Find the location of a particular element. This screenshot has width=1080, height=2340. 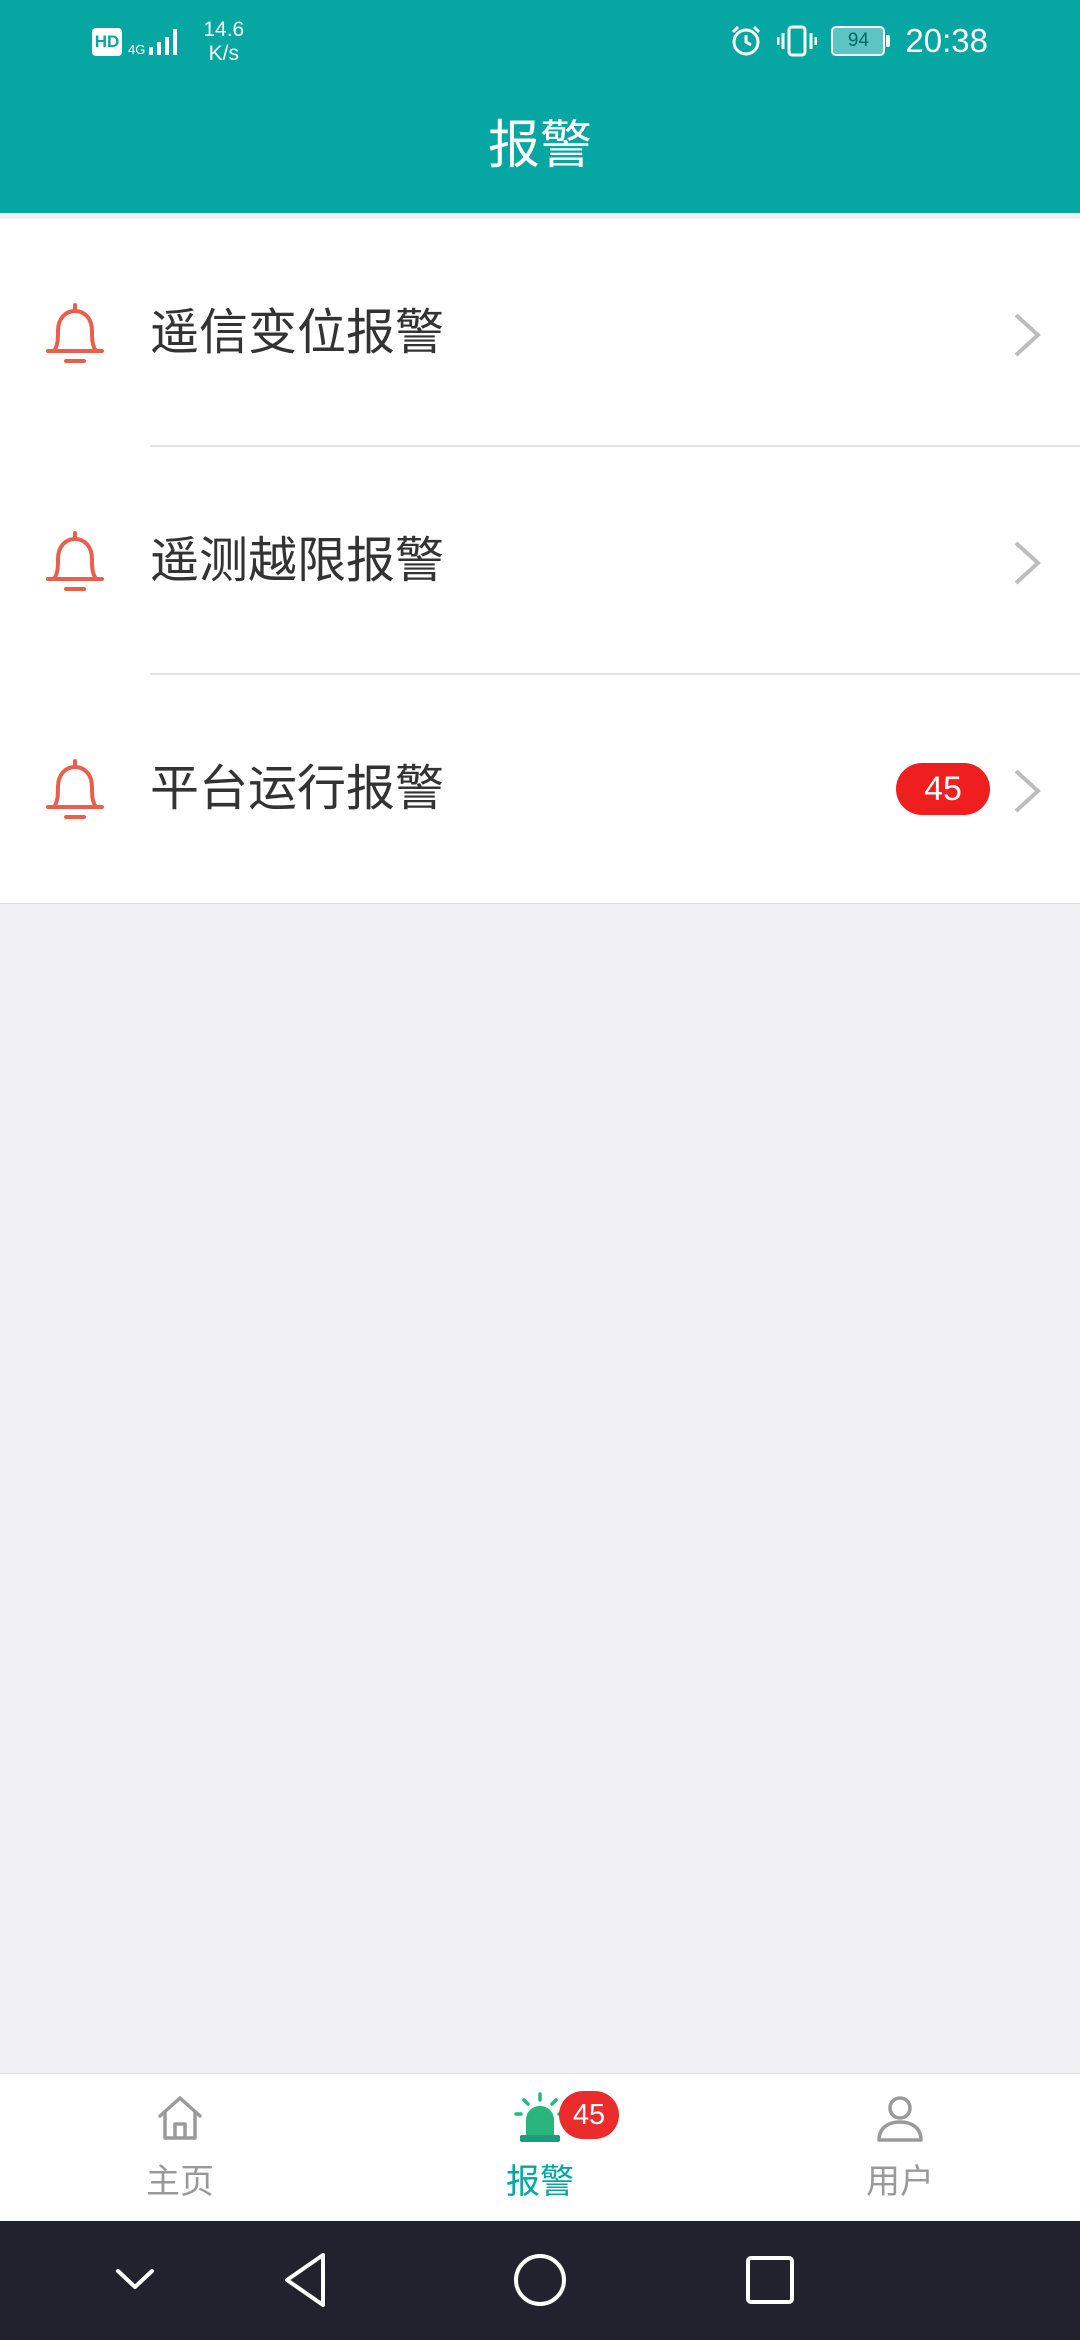

alarm-item-label: 遥测越限报警 is located at coordinates (297, 560).